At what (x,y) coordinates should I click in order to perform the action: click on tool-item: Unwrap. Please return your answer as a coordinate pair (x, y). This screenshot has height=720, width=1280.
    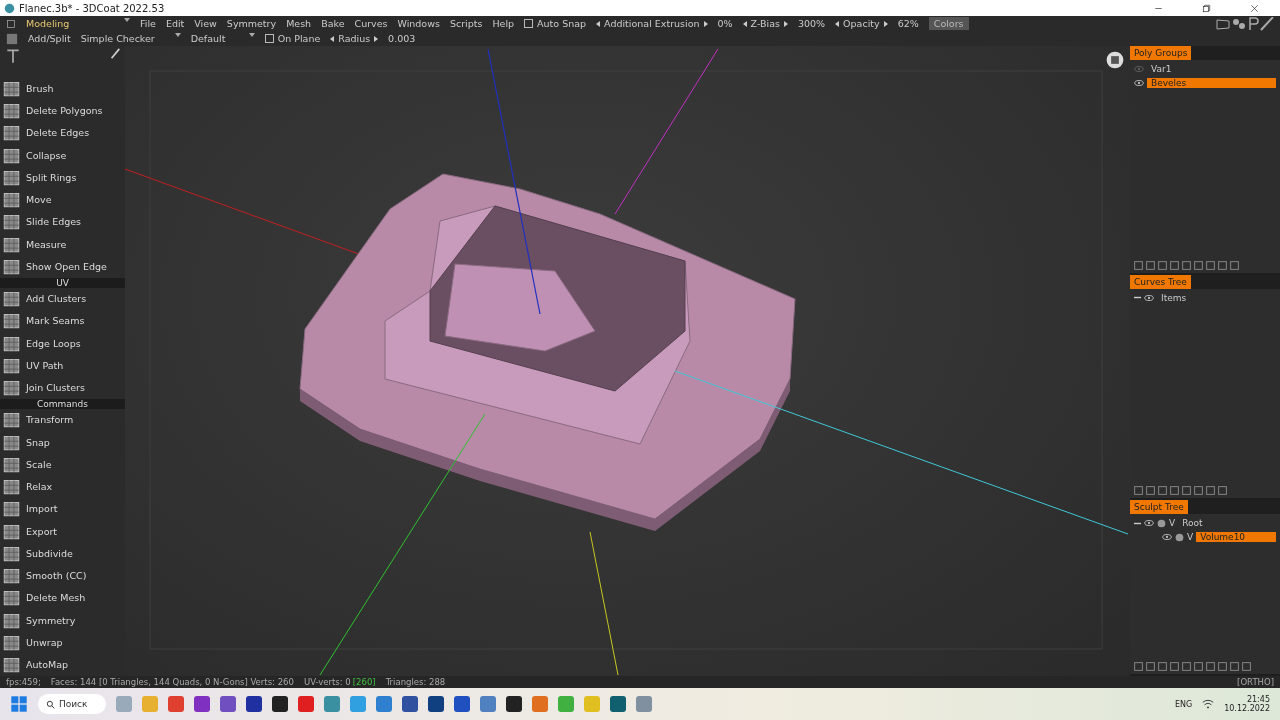
    Looking at the image, I should click on (62, 642).